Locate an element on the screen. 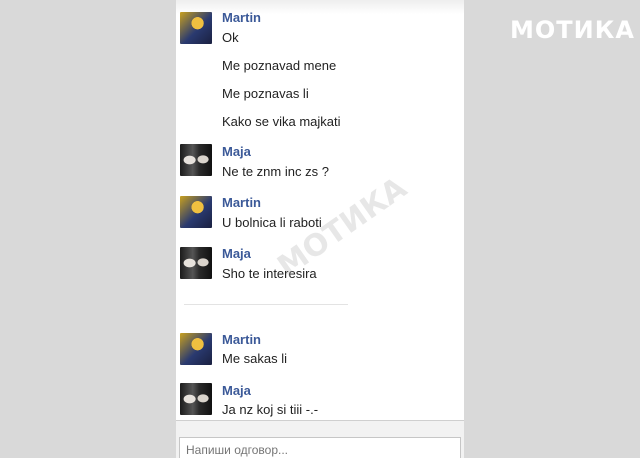 This screenshot has height=458, width=640. message-text: Me poznavad mene is located at coordinates (279, 65).